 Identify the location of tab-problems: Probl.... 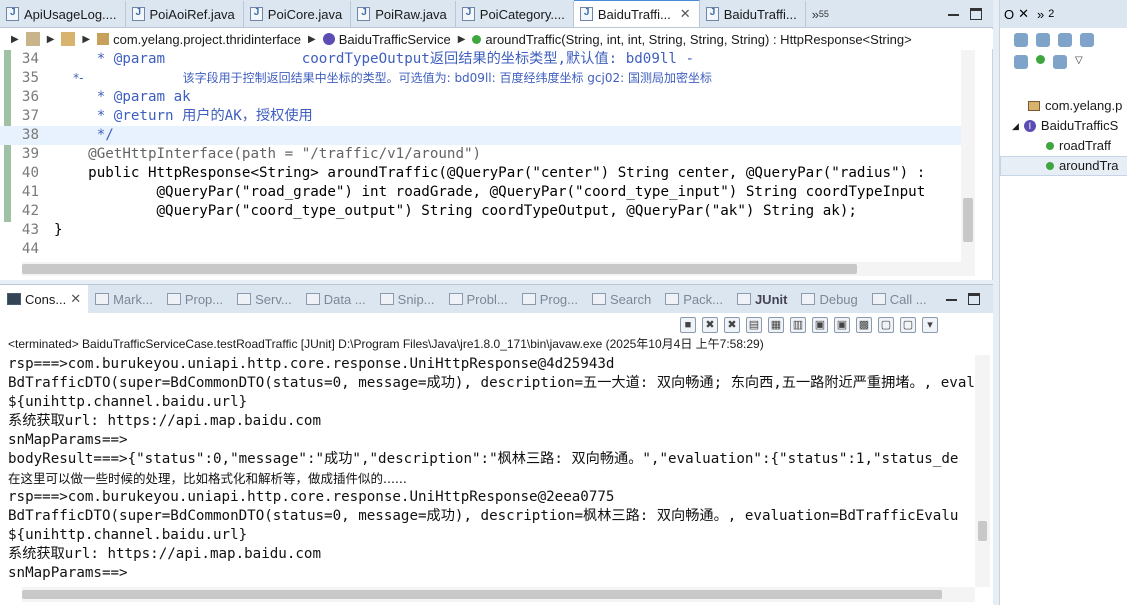
(478, 299).